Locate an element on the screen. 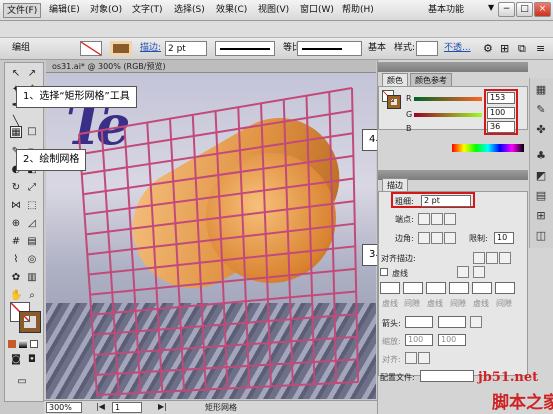  layers-icon: ▤ is located at coordinates (541, 196).